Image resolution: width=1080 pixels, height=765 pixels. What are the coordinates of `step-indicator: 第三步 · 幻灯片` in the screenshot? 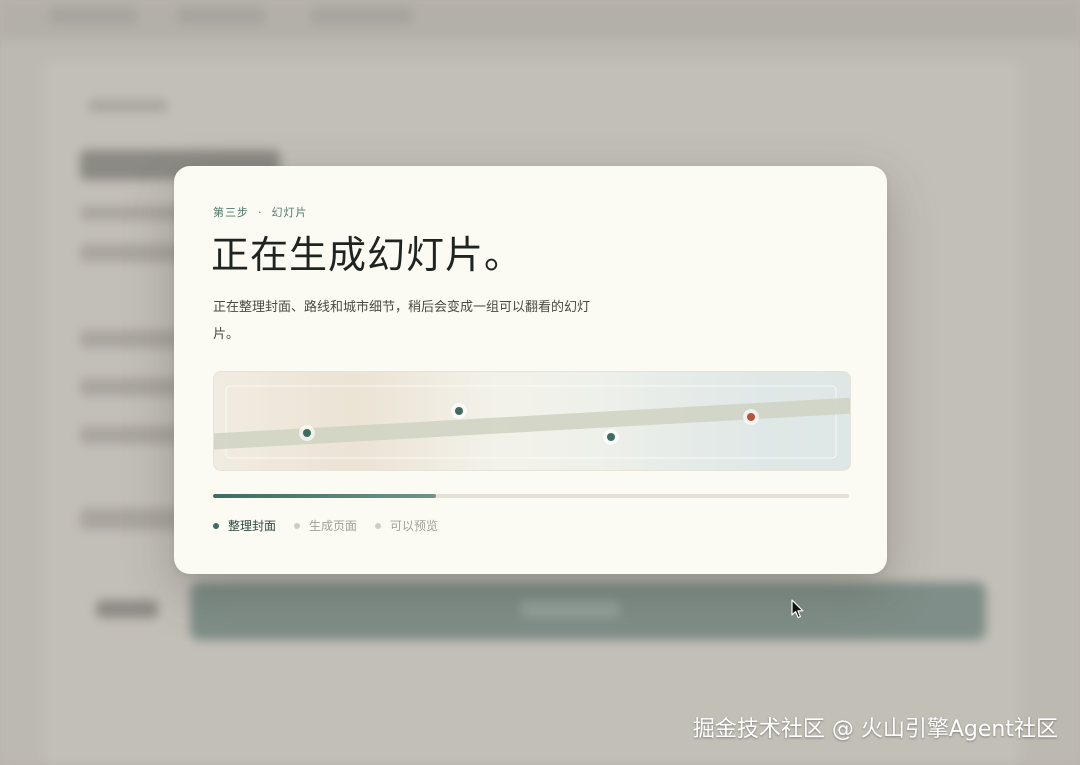 It's located at (260, 212).